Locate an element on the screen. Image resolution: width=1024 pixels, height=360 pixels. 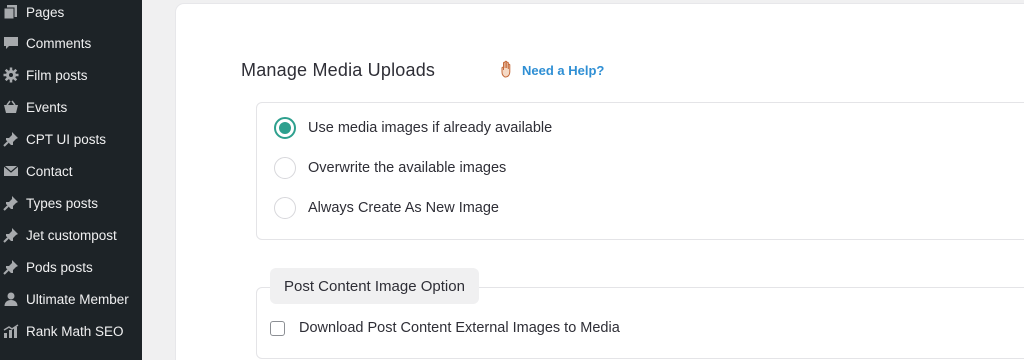
sidebar-item-comments: Comments is located at coordinates (71, 43).